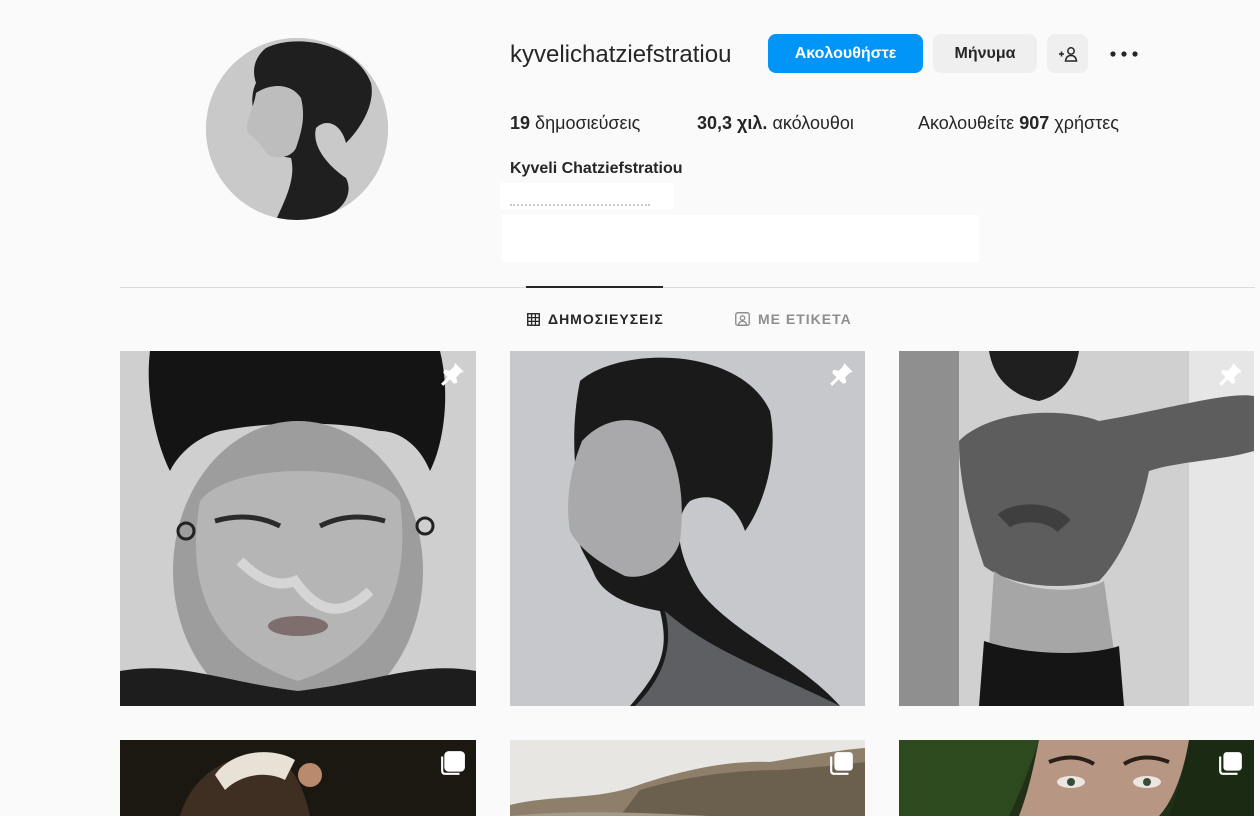 The width and height of the screenshot is (1260, 816). What do you see at coordinates (587, 196) in the screenshot?
I see `redacted-bio-line` at bounding box center [587, 196].